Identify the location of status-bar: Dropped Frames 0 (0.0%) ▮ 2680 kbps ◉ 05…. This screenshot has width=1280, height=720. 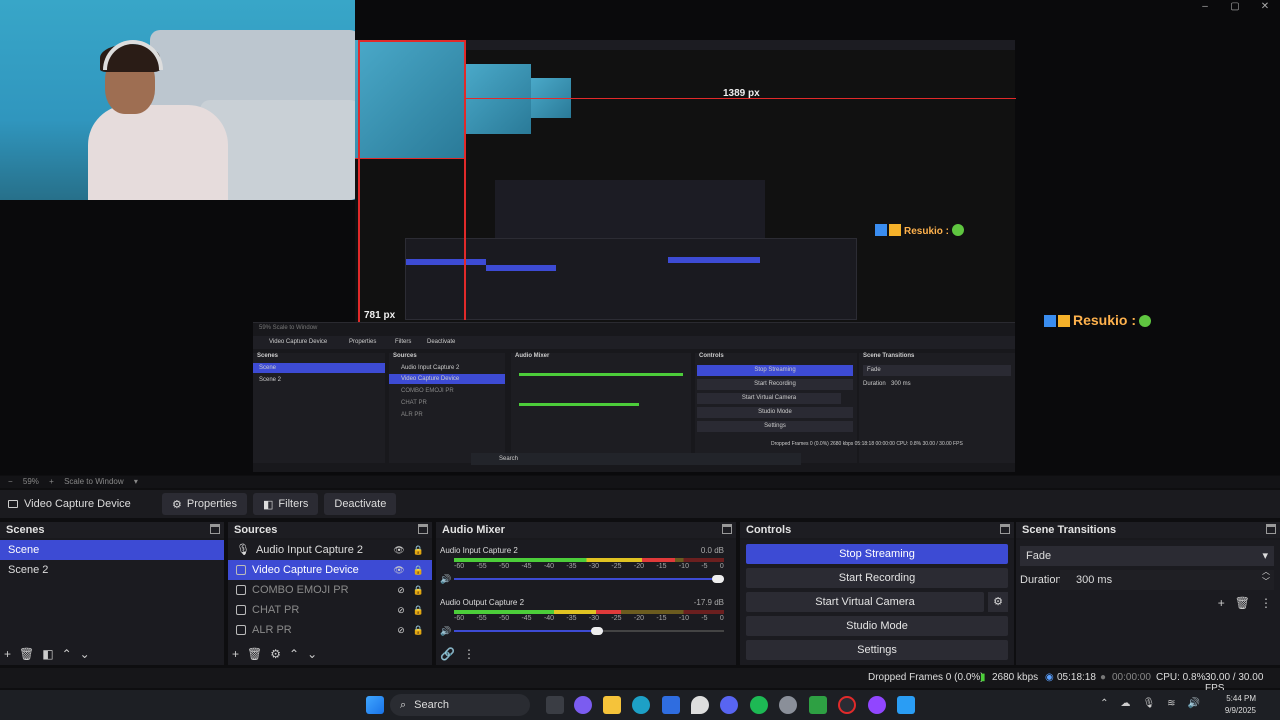
(640, 681).